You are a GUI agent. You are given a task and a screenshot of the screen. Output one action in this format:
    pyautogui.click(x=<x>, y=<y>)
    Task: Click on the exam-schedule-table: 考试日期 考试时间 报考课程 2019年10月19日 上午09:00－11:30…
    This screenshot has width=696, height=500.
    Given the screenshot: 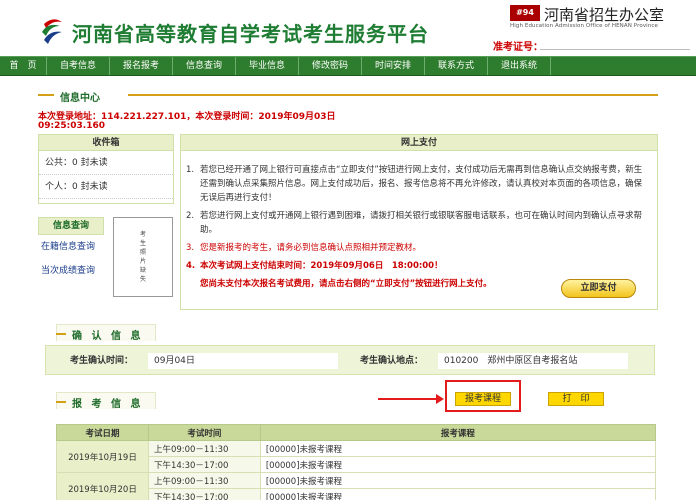 What is the action you would take?
    pyautogui.click(x=356, y=462)
    